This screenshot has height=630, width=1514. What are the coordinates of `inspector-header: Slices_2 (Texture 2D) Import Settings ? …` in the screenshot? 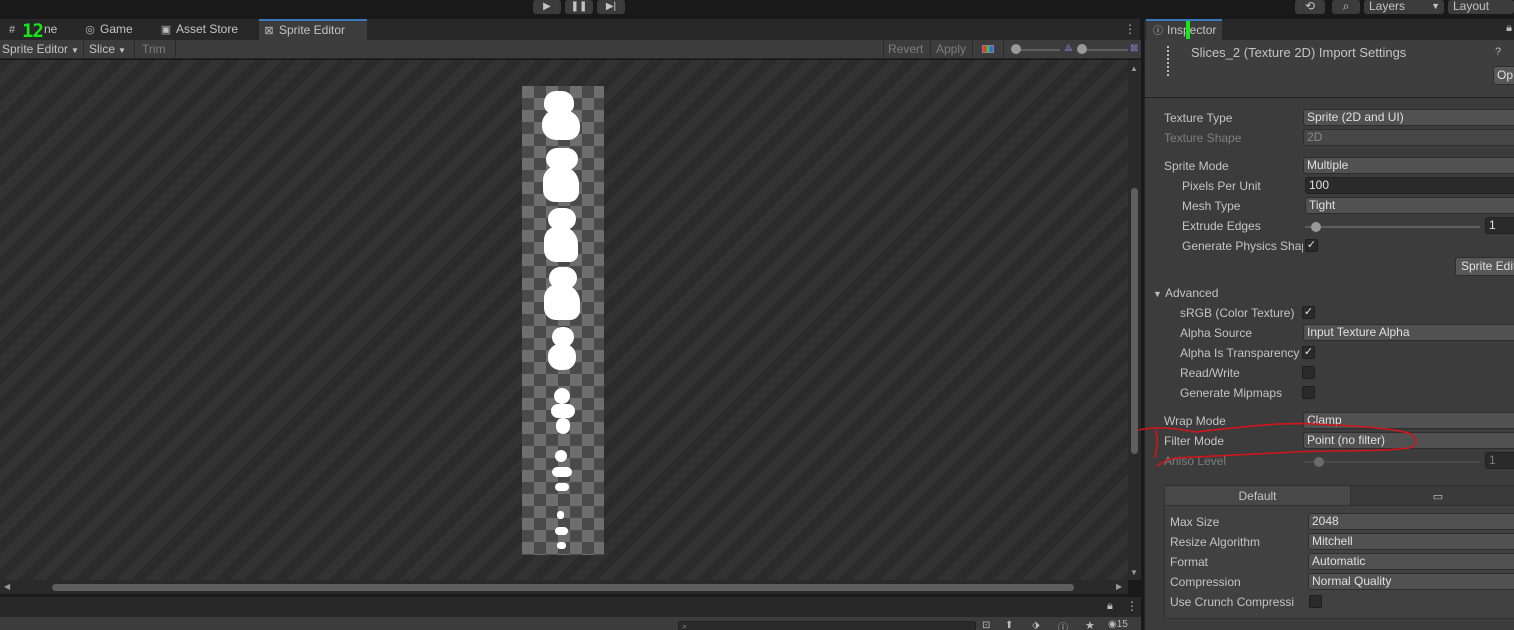 It's located at (1329, 69).